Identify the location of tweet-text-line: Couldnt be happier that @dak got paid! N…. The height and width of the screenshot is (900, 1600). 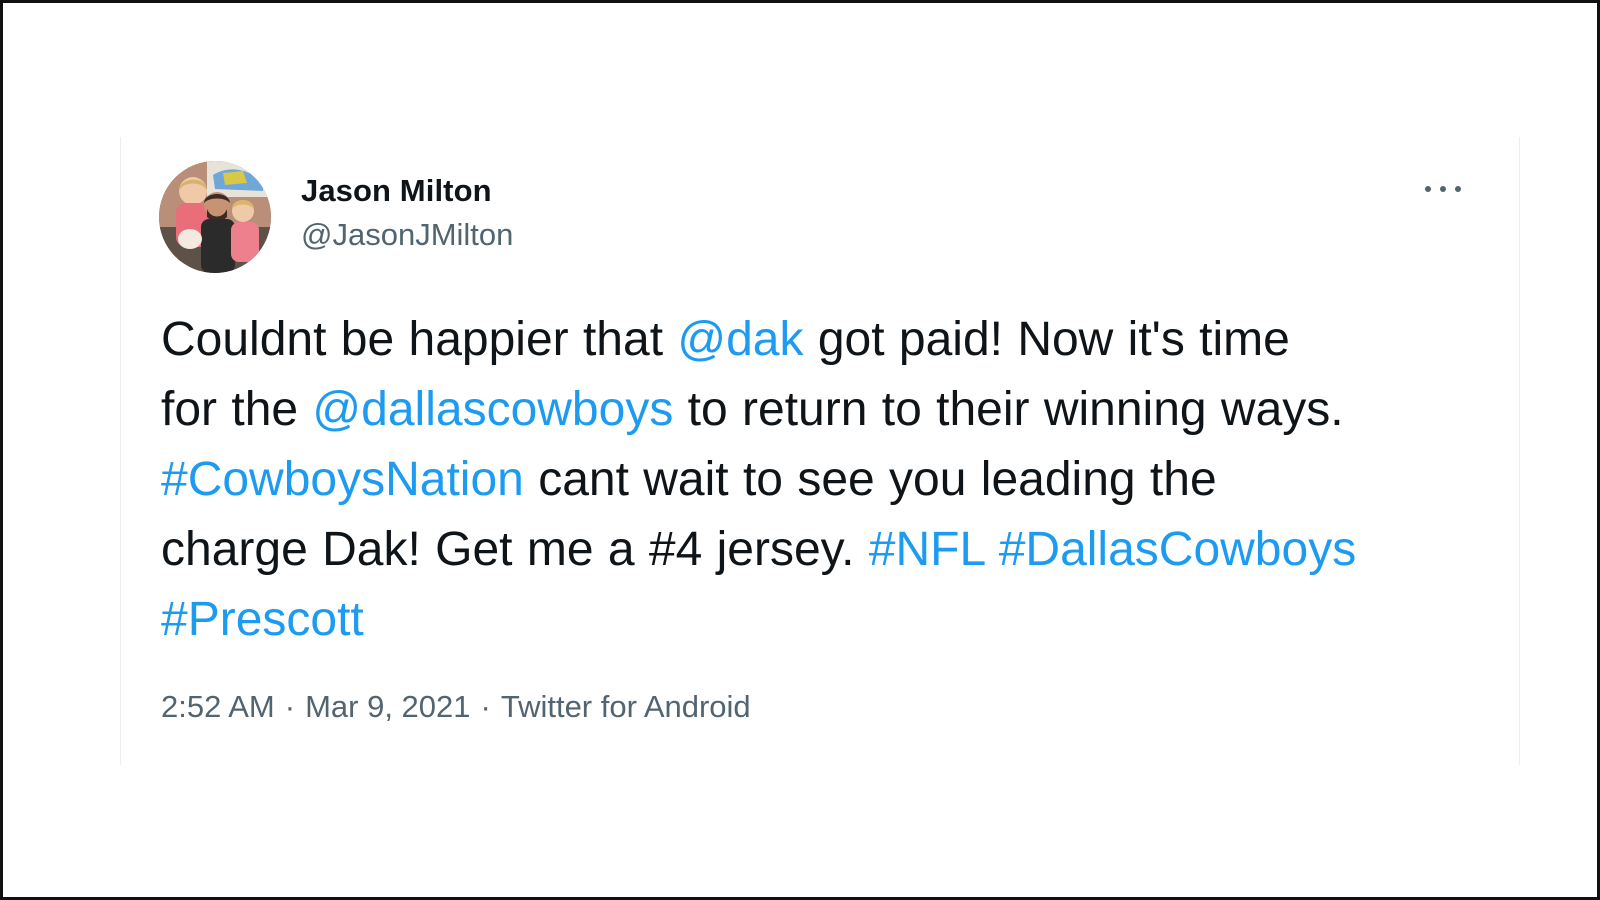
(831, 340).